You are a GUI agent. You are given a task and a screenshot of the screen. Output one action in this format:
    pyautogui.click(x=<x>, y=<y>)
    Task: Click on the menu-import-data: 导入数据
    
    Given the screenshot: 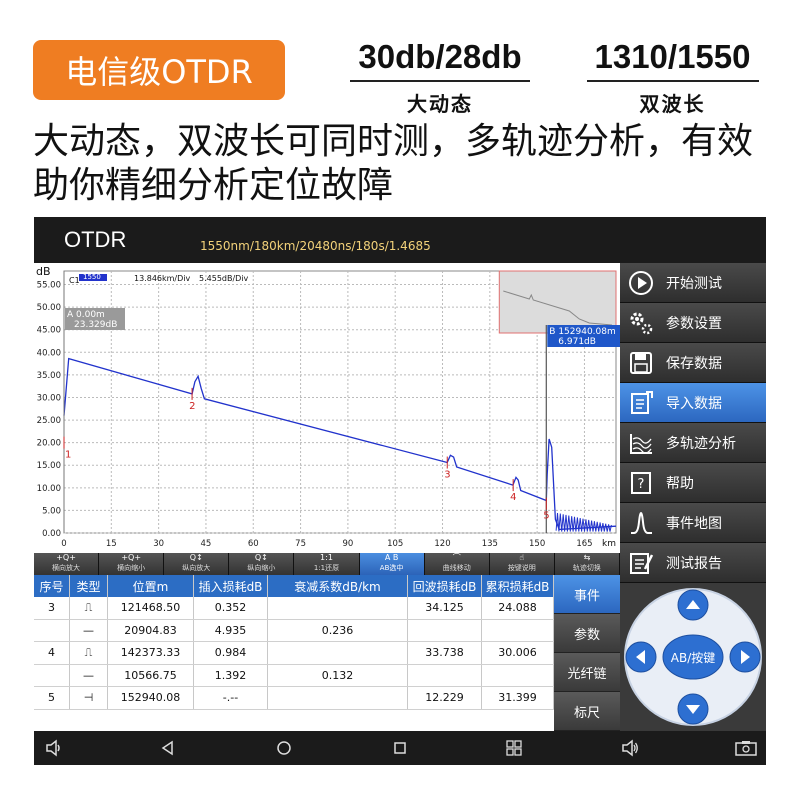 What is the action you would take?
    pyautogui.click(x=693, y=403)
    